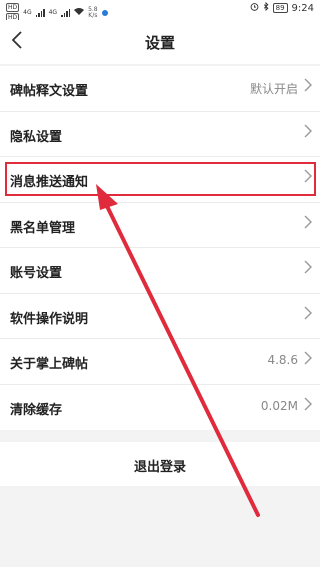 This screenshot has width=320, height=567. I want to click on setting-label: 关于掌上碑帖, so click(49, 364).